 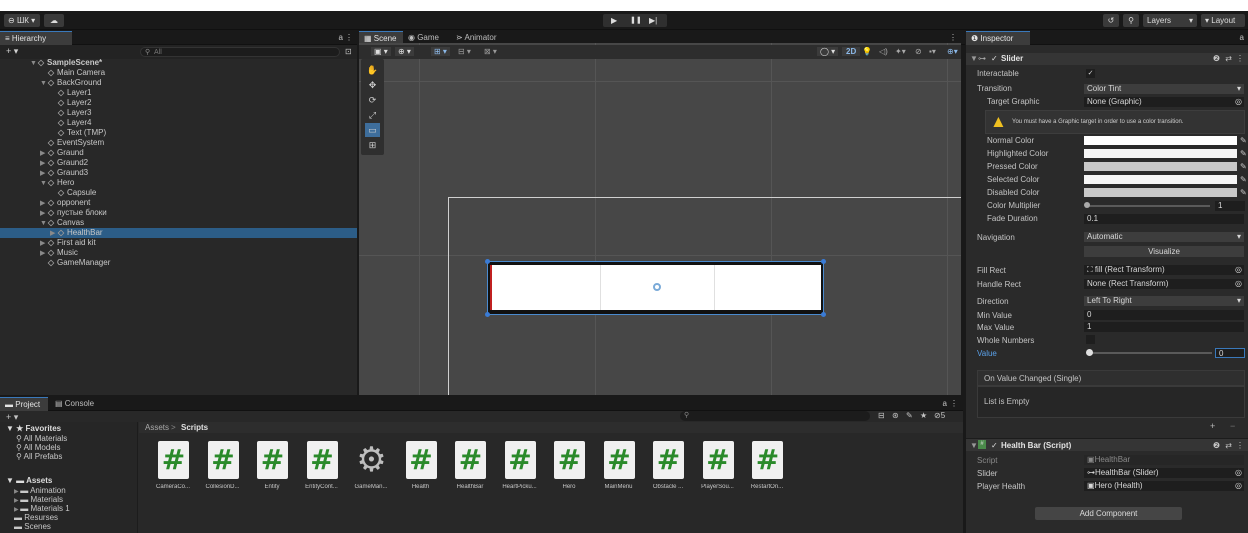 I want to click on filter-by-label-icon: ⊛, so click(x=895, y=415).